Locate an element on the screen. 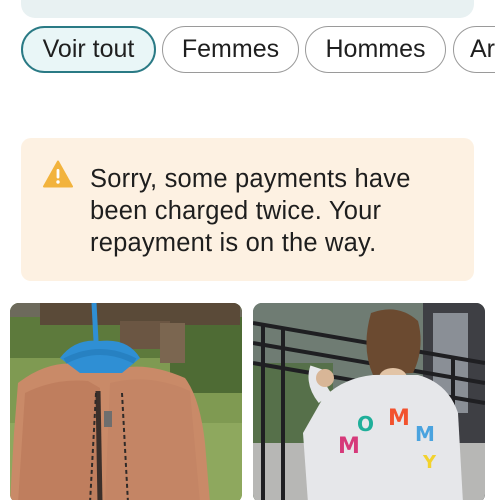 This screenshot has width=495, height=500. search-panel-bottom is located at coordinates (247, 9).